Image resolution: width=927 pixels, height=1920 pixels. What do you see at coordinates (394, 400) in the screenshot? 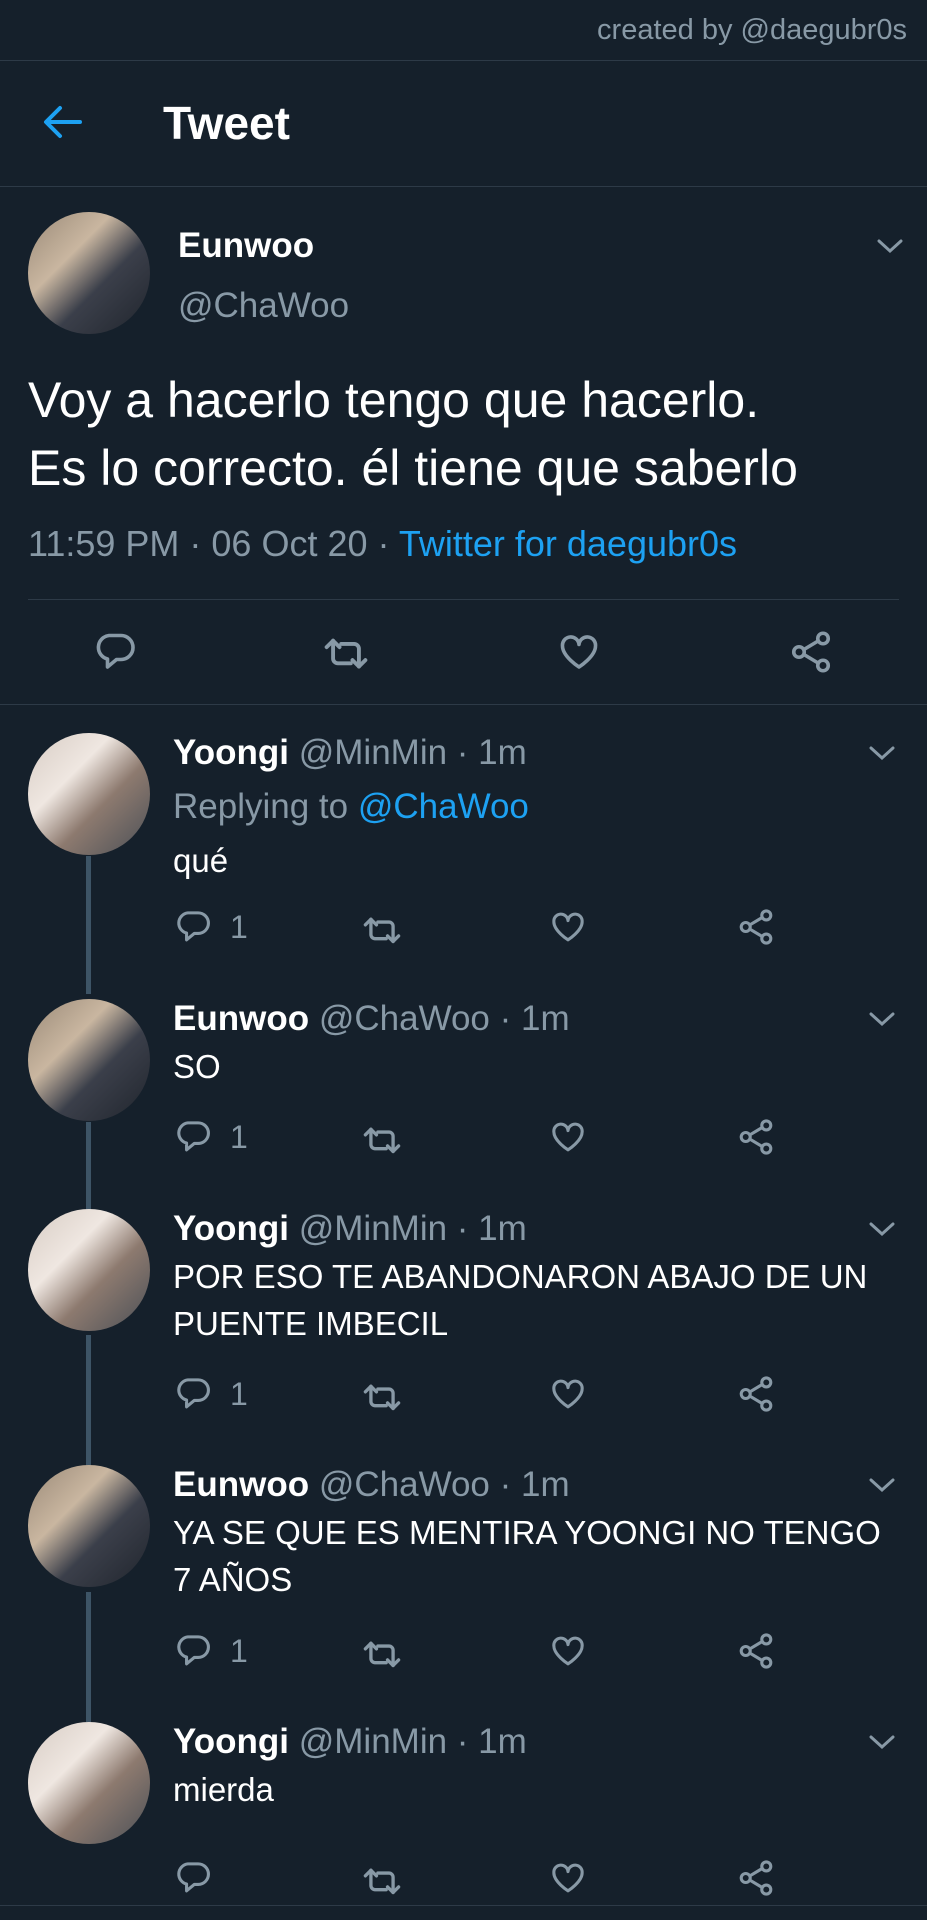
I see `tweet-text-line: Voy a hacerlo tengo que hacerlo.` at bounding box center [394, 400].